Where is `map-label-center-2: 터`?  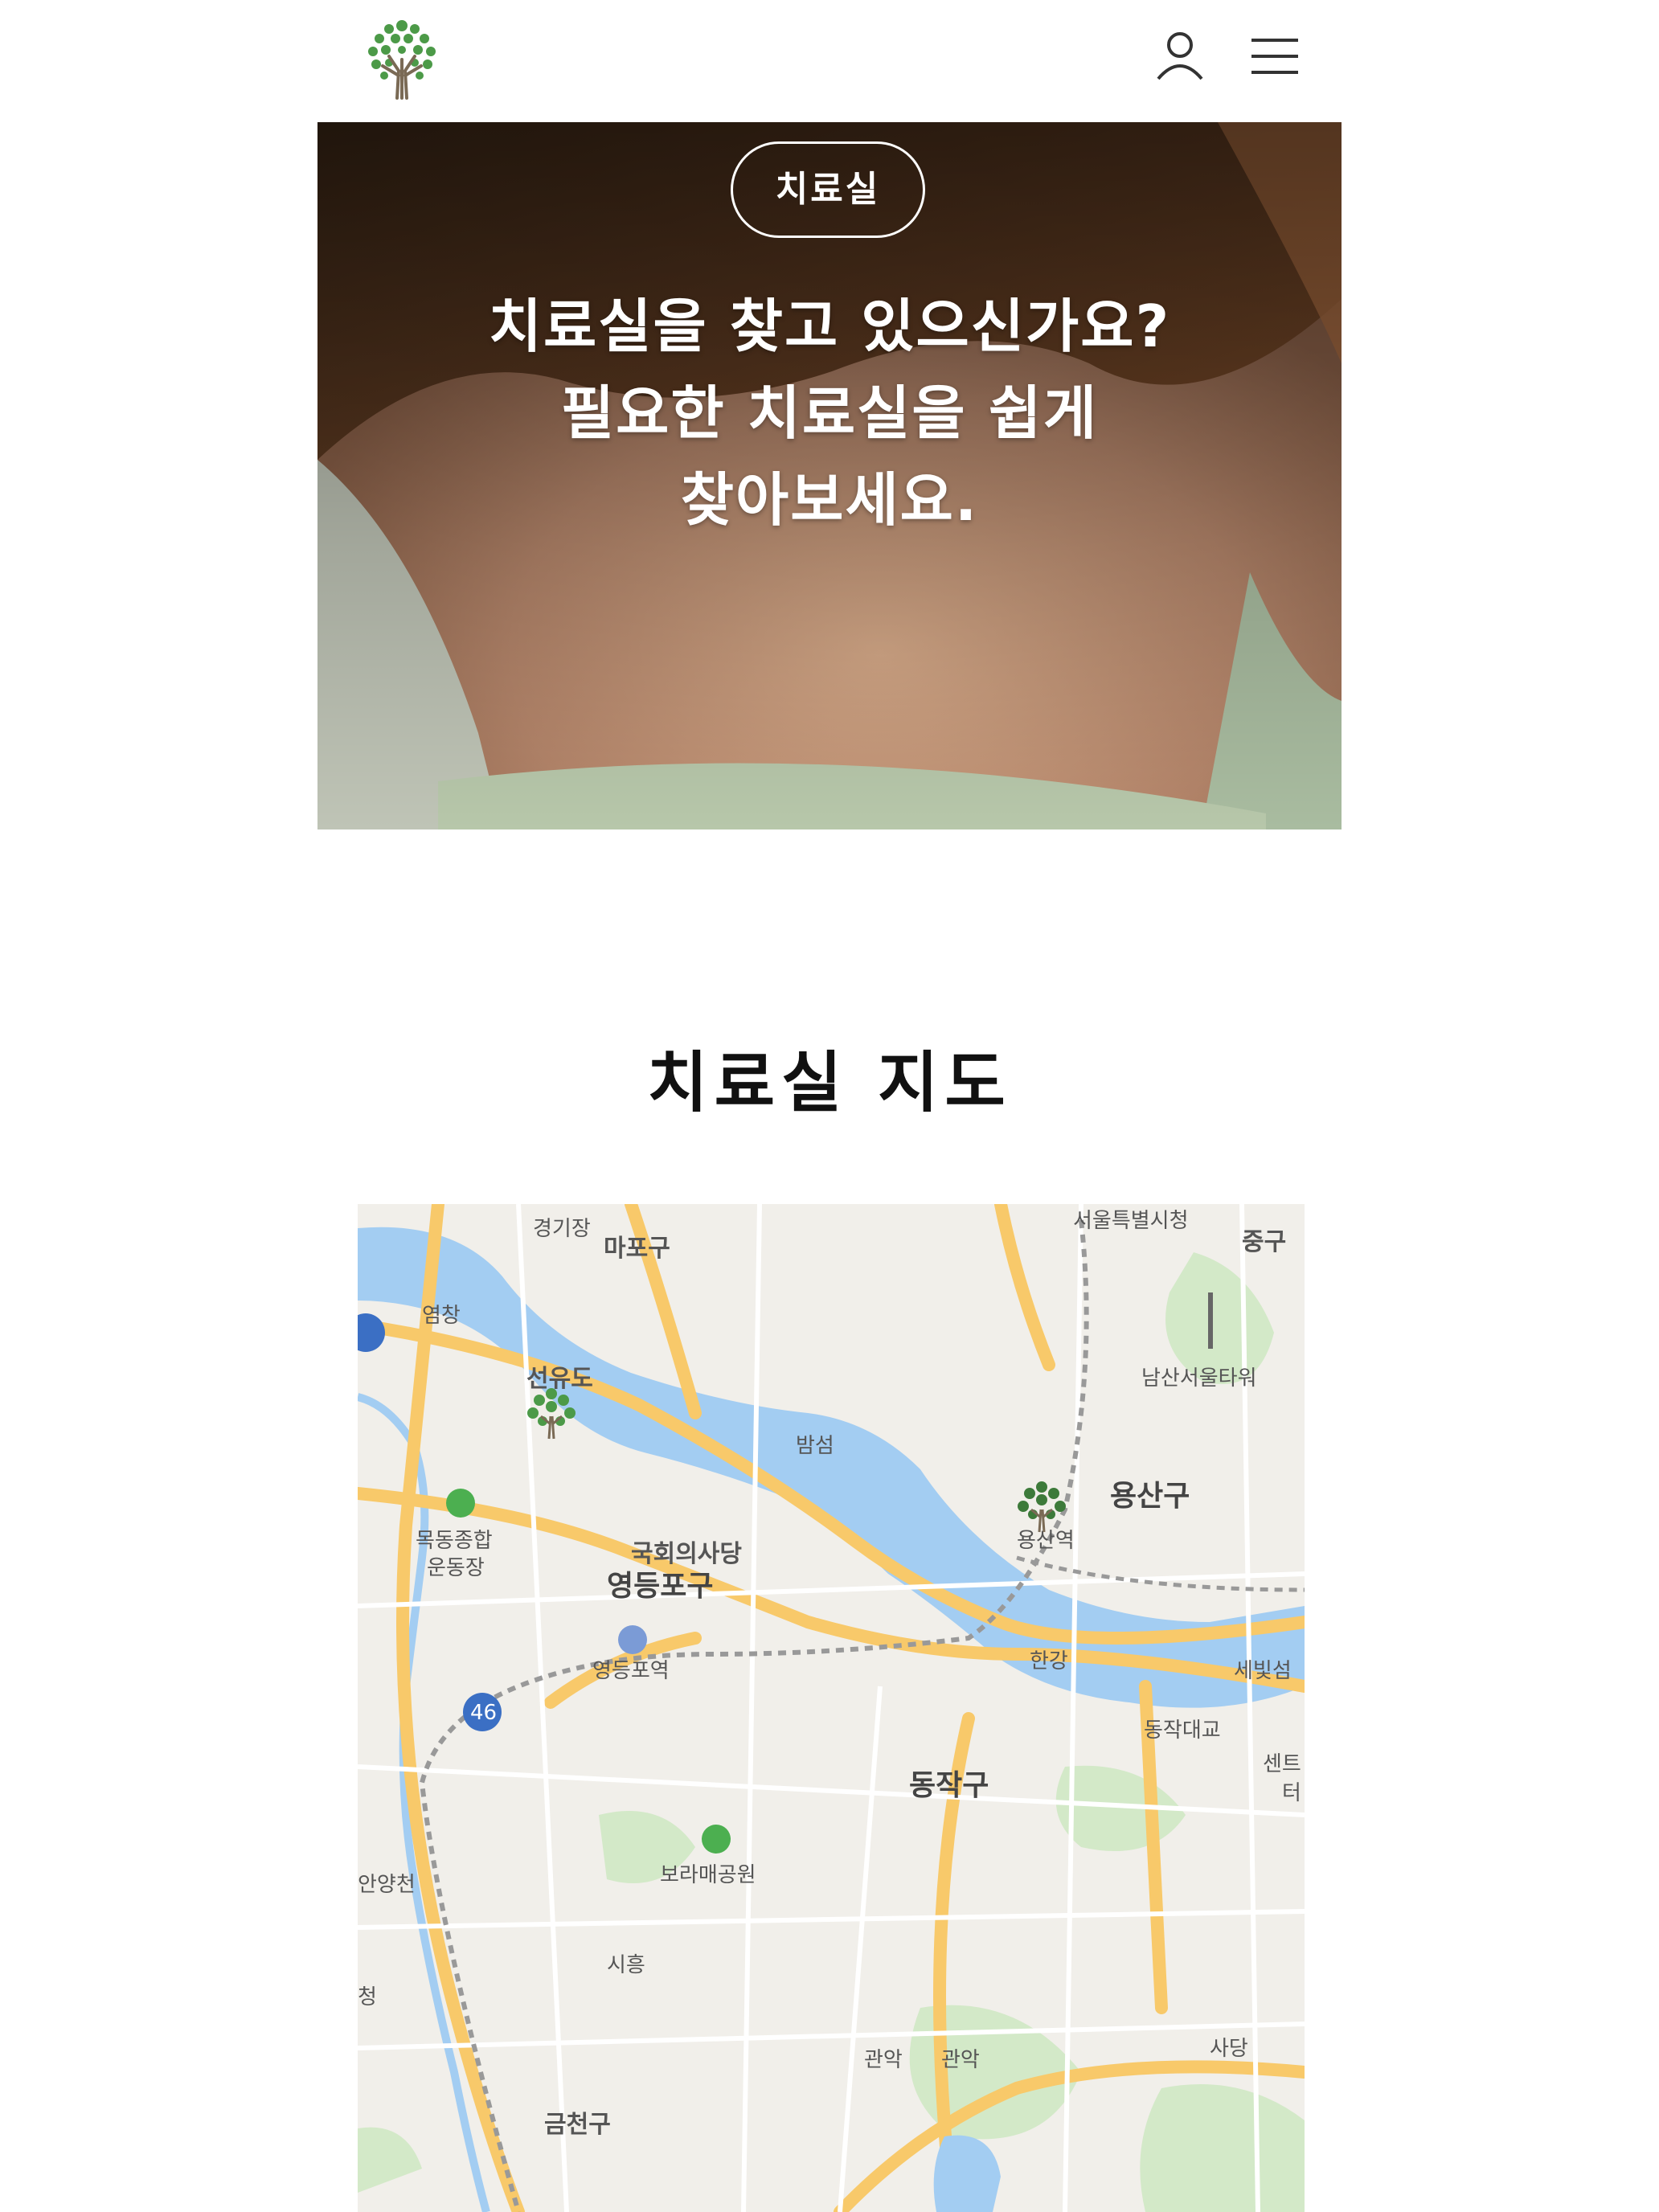 map-label-center-2: 터 is located at coordinates (1291, 1793).